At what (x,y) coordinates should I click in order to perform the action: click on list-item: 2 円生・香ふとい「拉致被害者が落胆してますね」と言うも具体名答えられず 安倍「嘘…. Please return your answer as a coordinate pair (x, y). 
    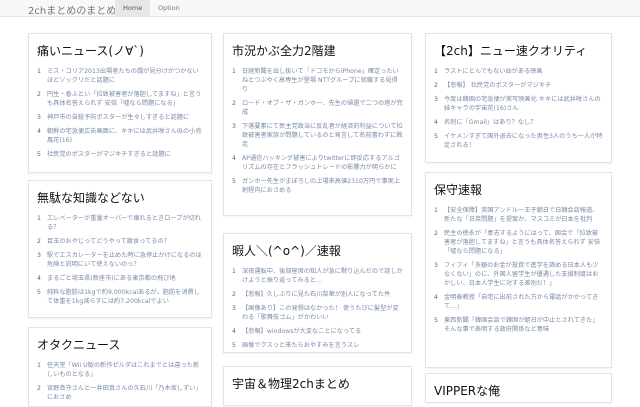
    Looking at the image, I should click on (120, 99).